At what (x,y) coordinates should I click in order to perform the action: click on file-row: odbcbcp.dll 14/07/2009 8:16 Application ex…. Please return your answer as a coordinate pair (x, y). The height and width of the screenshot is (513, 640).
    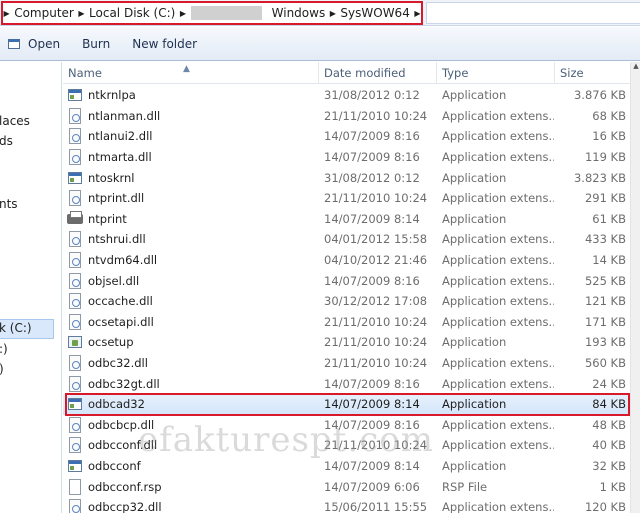
    Looking at the image, I should click on (351, 425).